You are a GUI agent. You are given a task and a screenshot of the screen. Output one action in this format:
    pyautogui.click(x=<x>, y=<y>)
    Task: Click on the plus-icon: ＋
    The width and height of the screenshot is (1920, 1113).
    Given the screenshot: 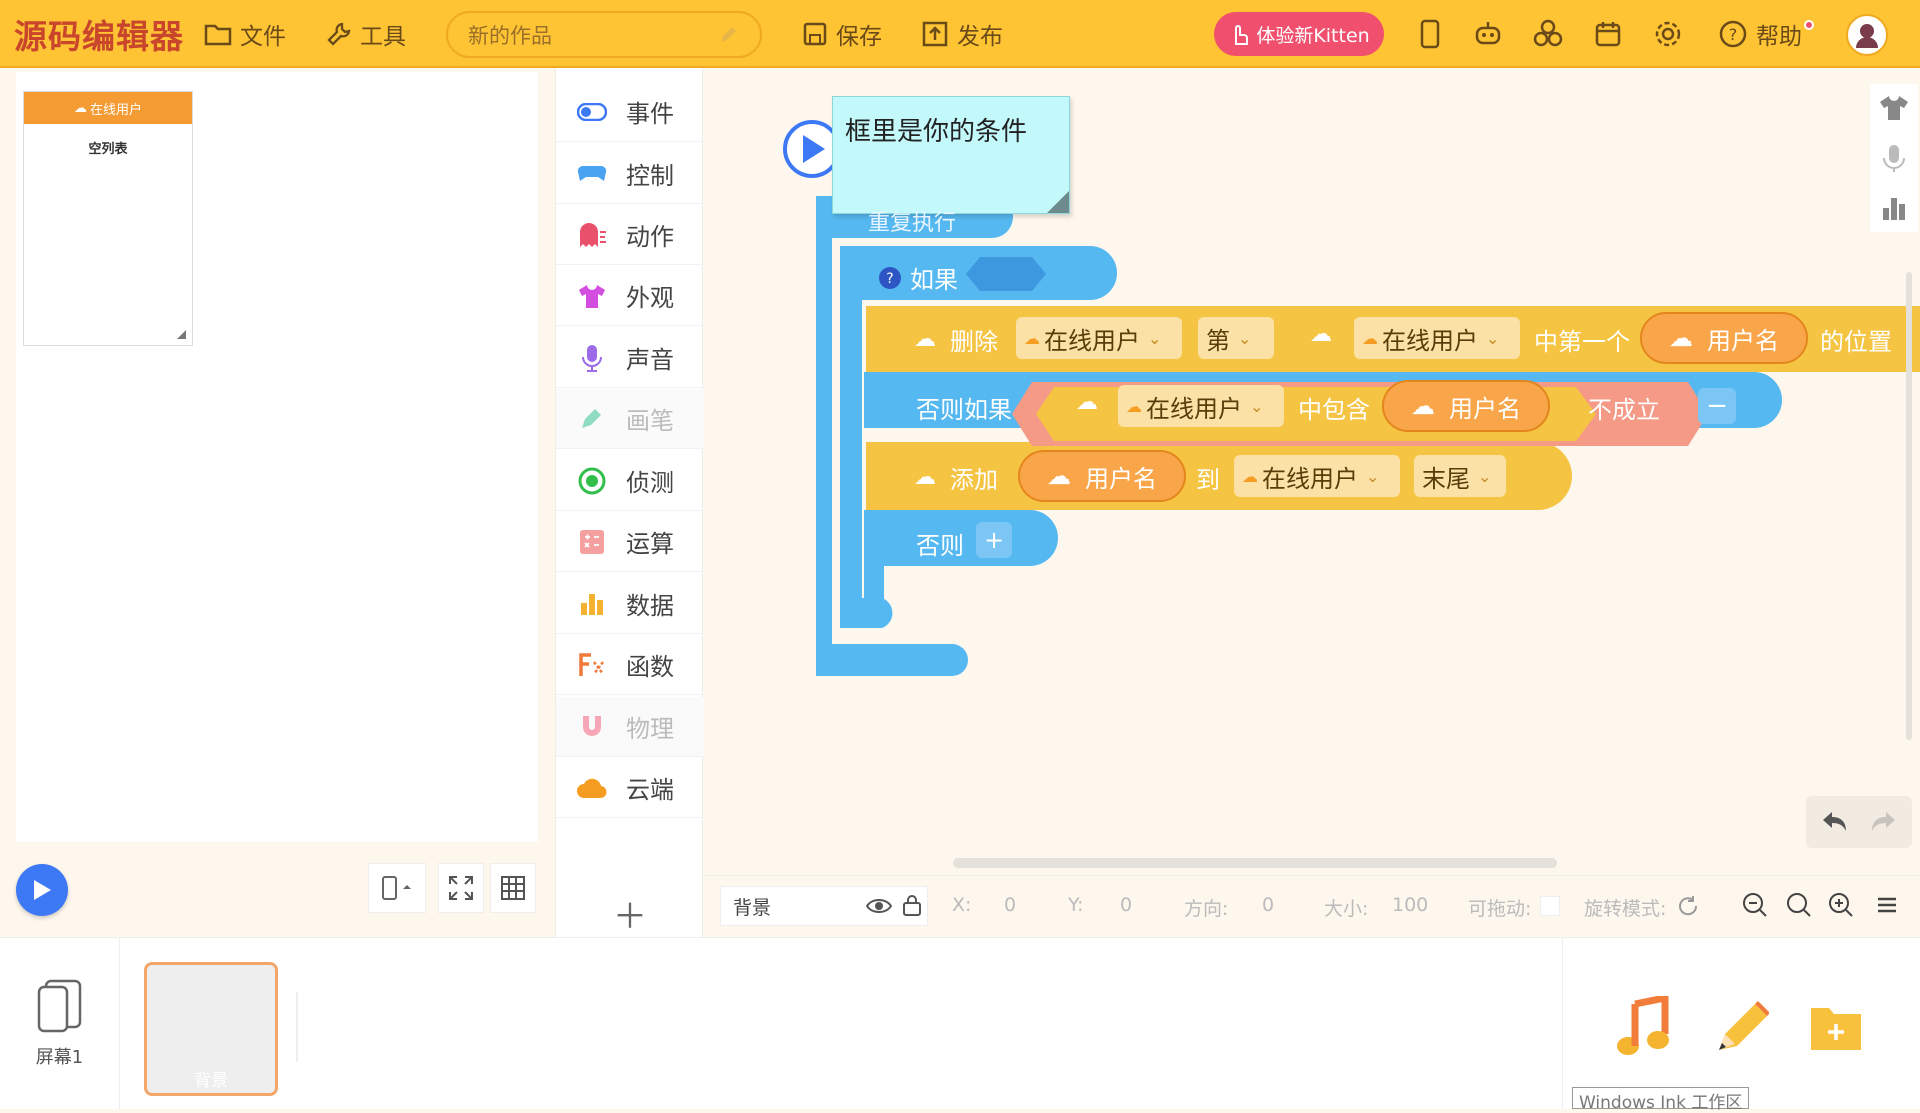 What is the action you would take?
    pyautogui.click(x=630, y=916)
    